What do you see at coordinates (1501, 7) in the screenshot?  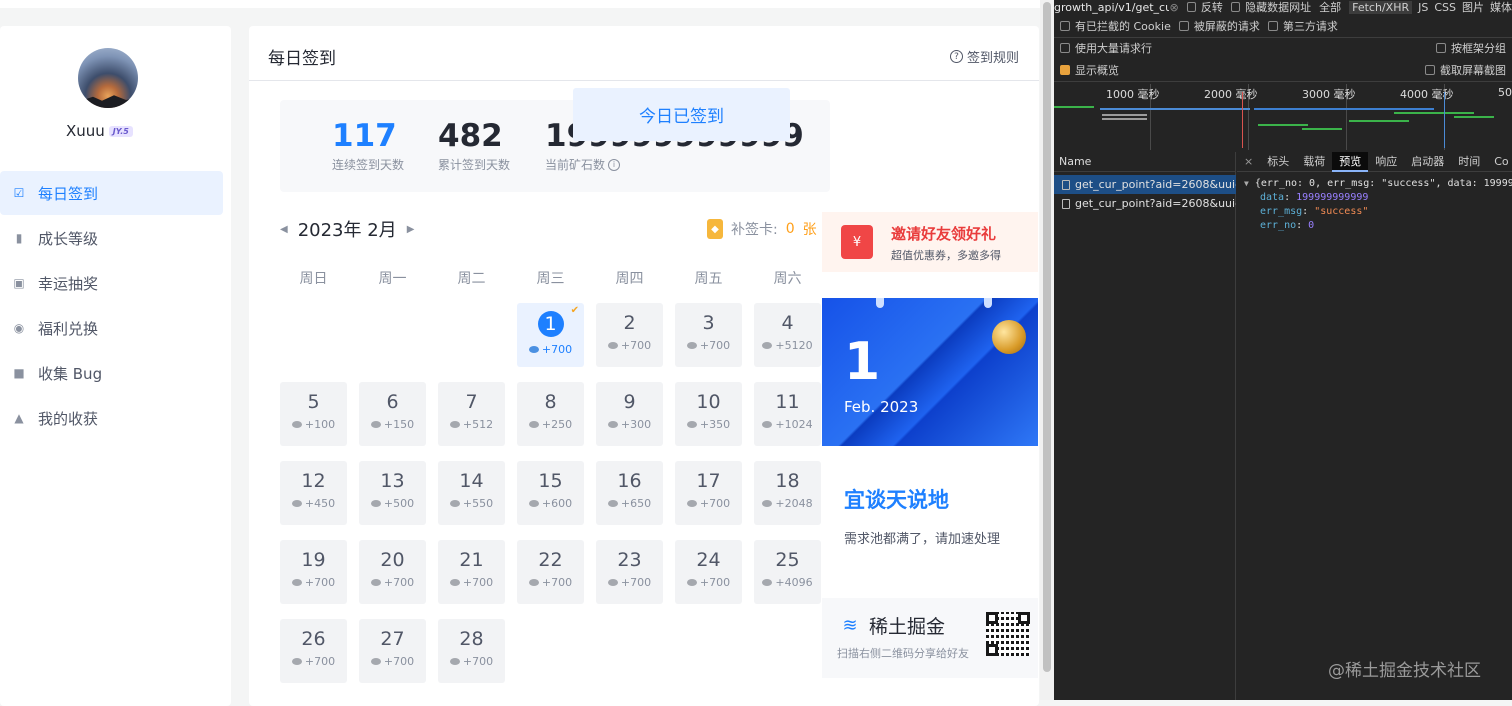 I see `filter-media: 媒体` at bounding box center [1501, 7].